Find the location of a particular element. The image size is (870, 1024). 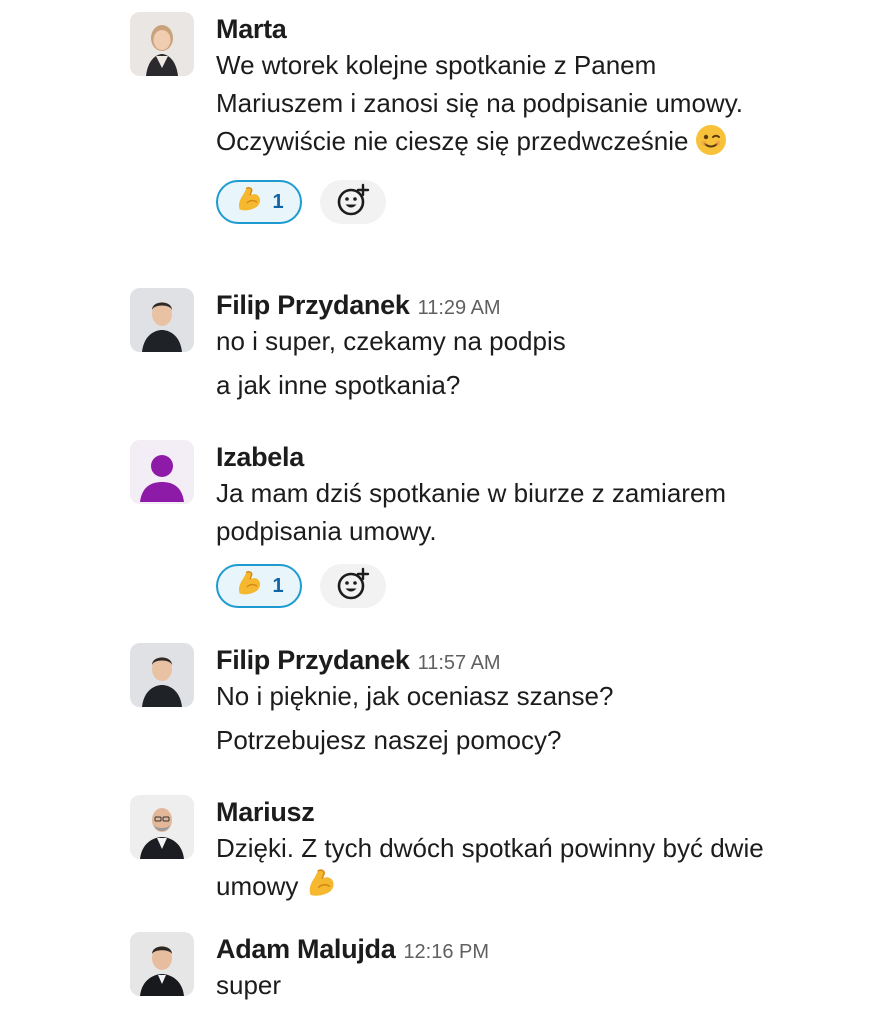

default-avatar-icon is located at coordinates (162, 472).